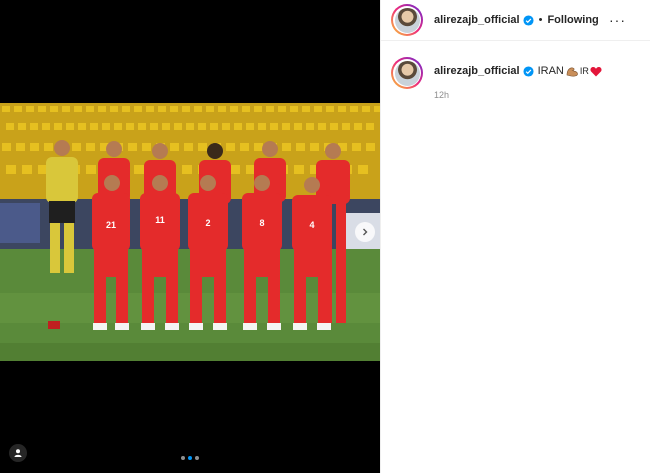 This screenshot has width=650, height=473. I want to click on following-button: Following, so click(572, 20).